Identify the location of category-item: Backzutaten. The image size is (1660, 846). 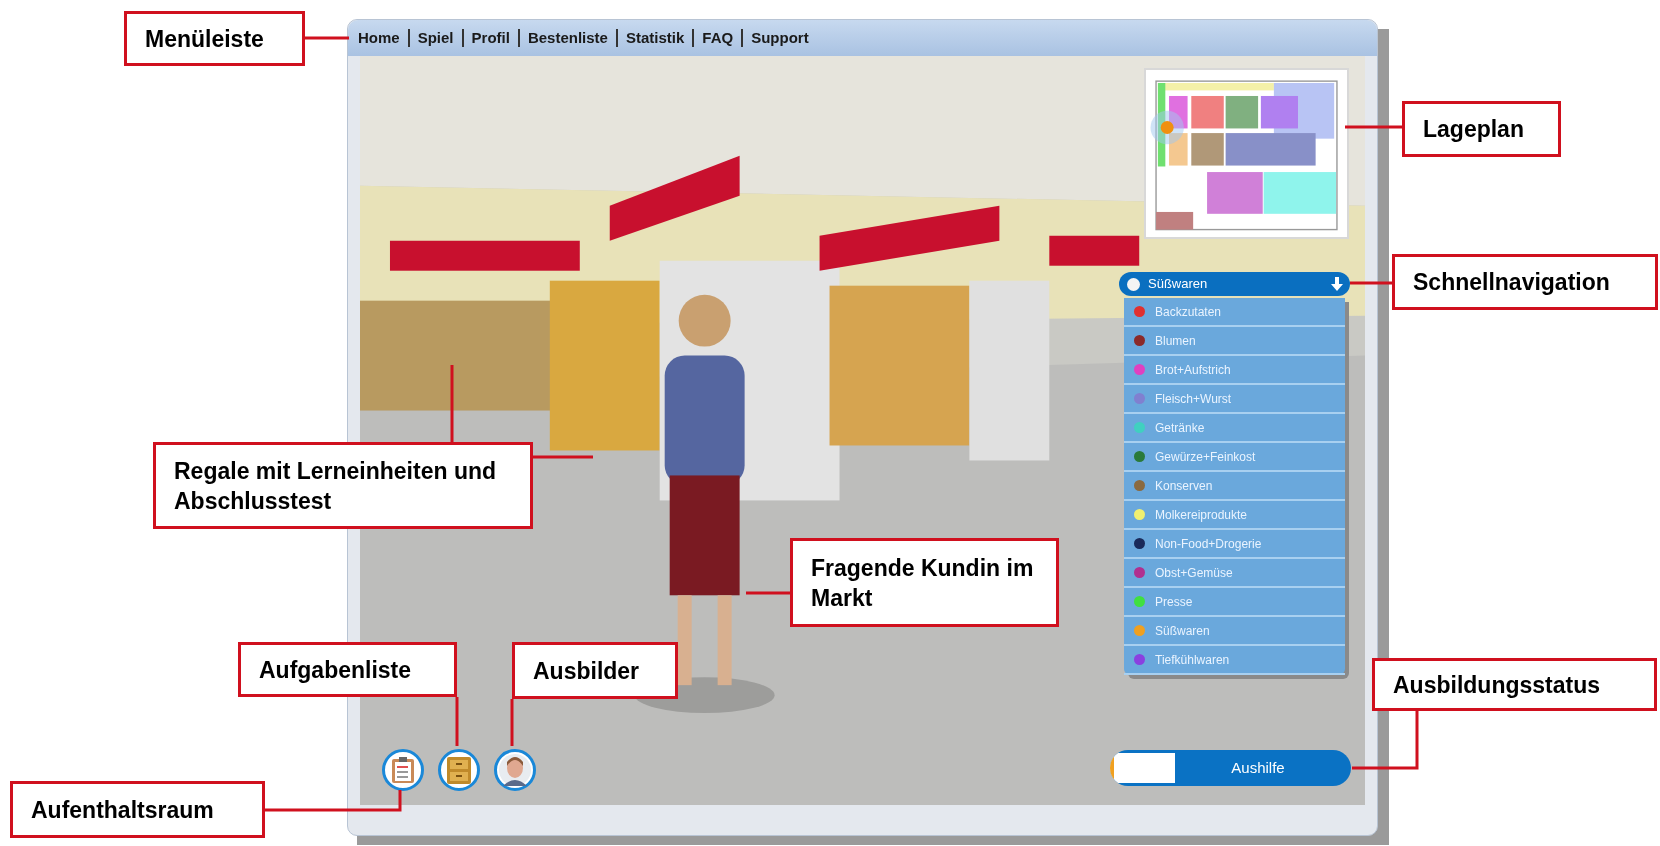
(1234, 312).